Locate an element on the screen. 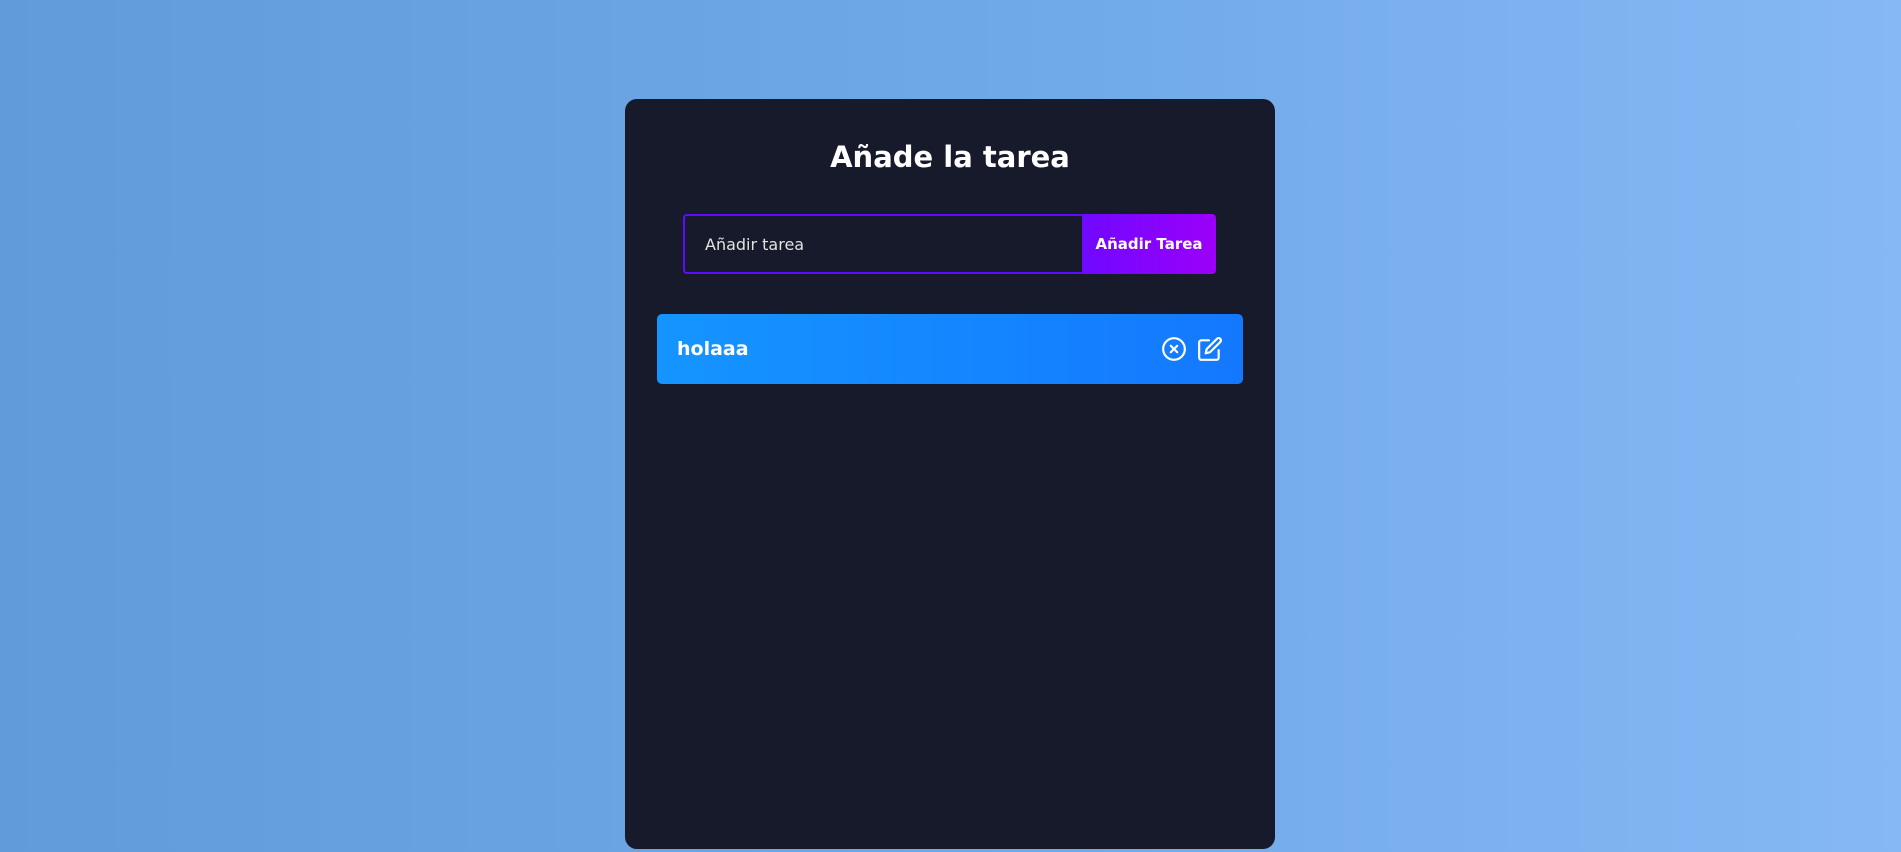  task-item: holaaa is located at coordinates (950, 349).